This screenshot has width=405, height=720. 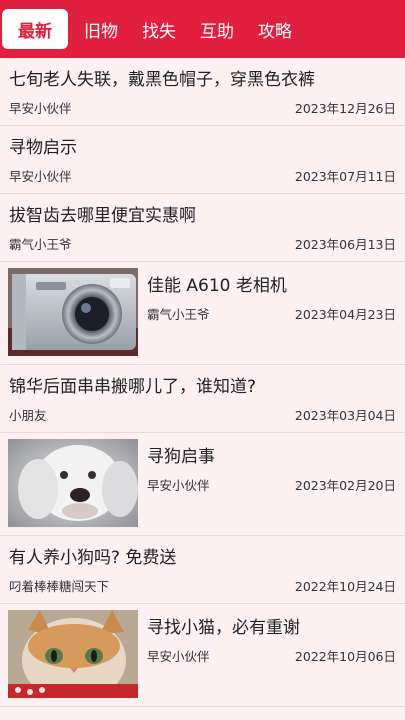 I want to click on post-date: 2023年03月04日, so click(x=345, y=415).